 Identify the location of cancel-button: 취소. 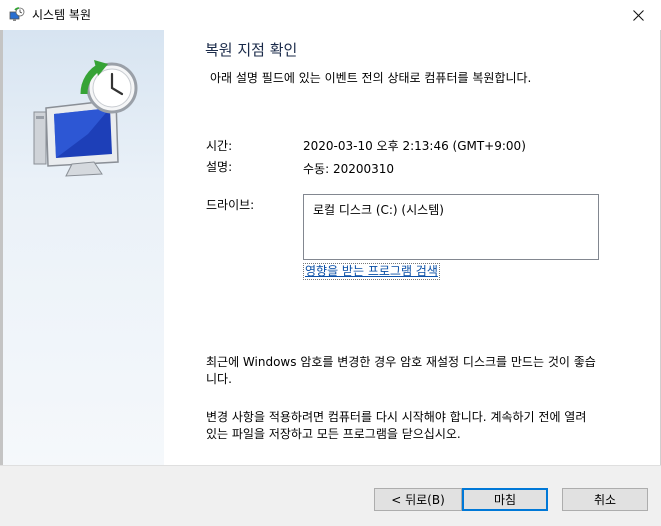
(605, 499).